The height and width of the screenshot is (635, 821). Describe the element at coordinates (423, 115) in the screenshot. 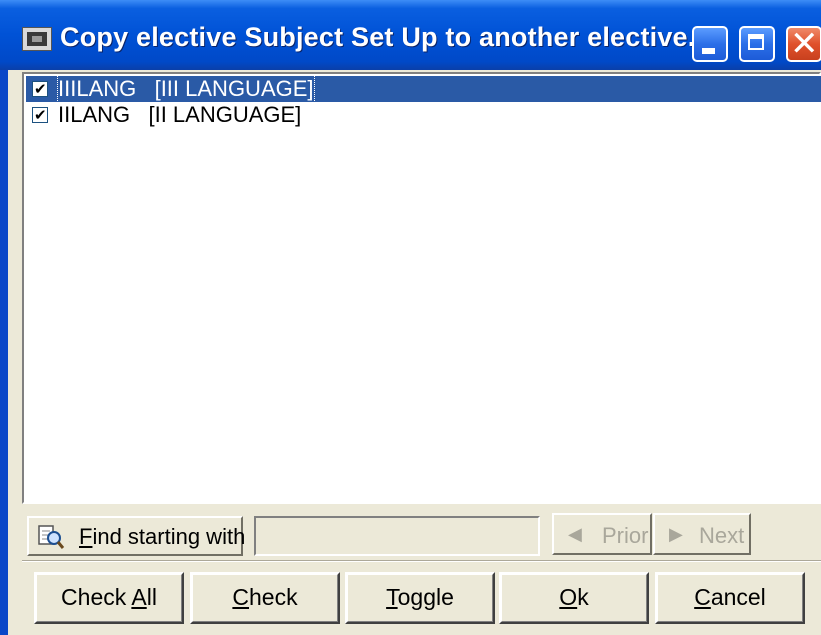

I see `list-item: IILANG [II LANGUAGE]` at that location.